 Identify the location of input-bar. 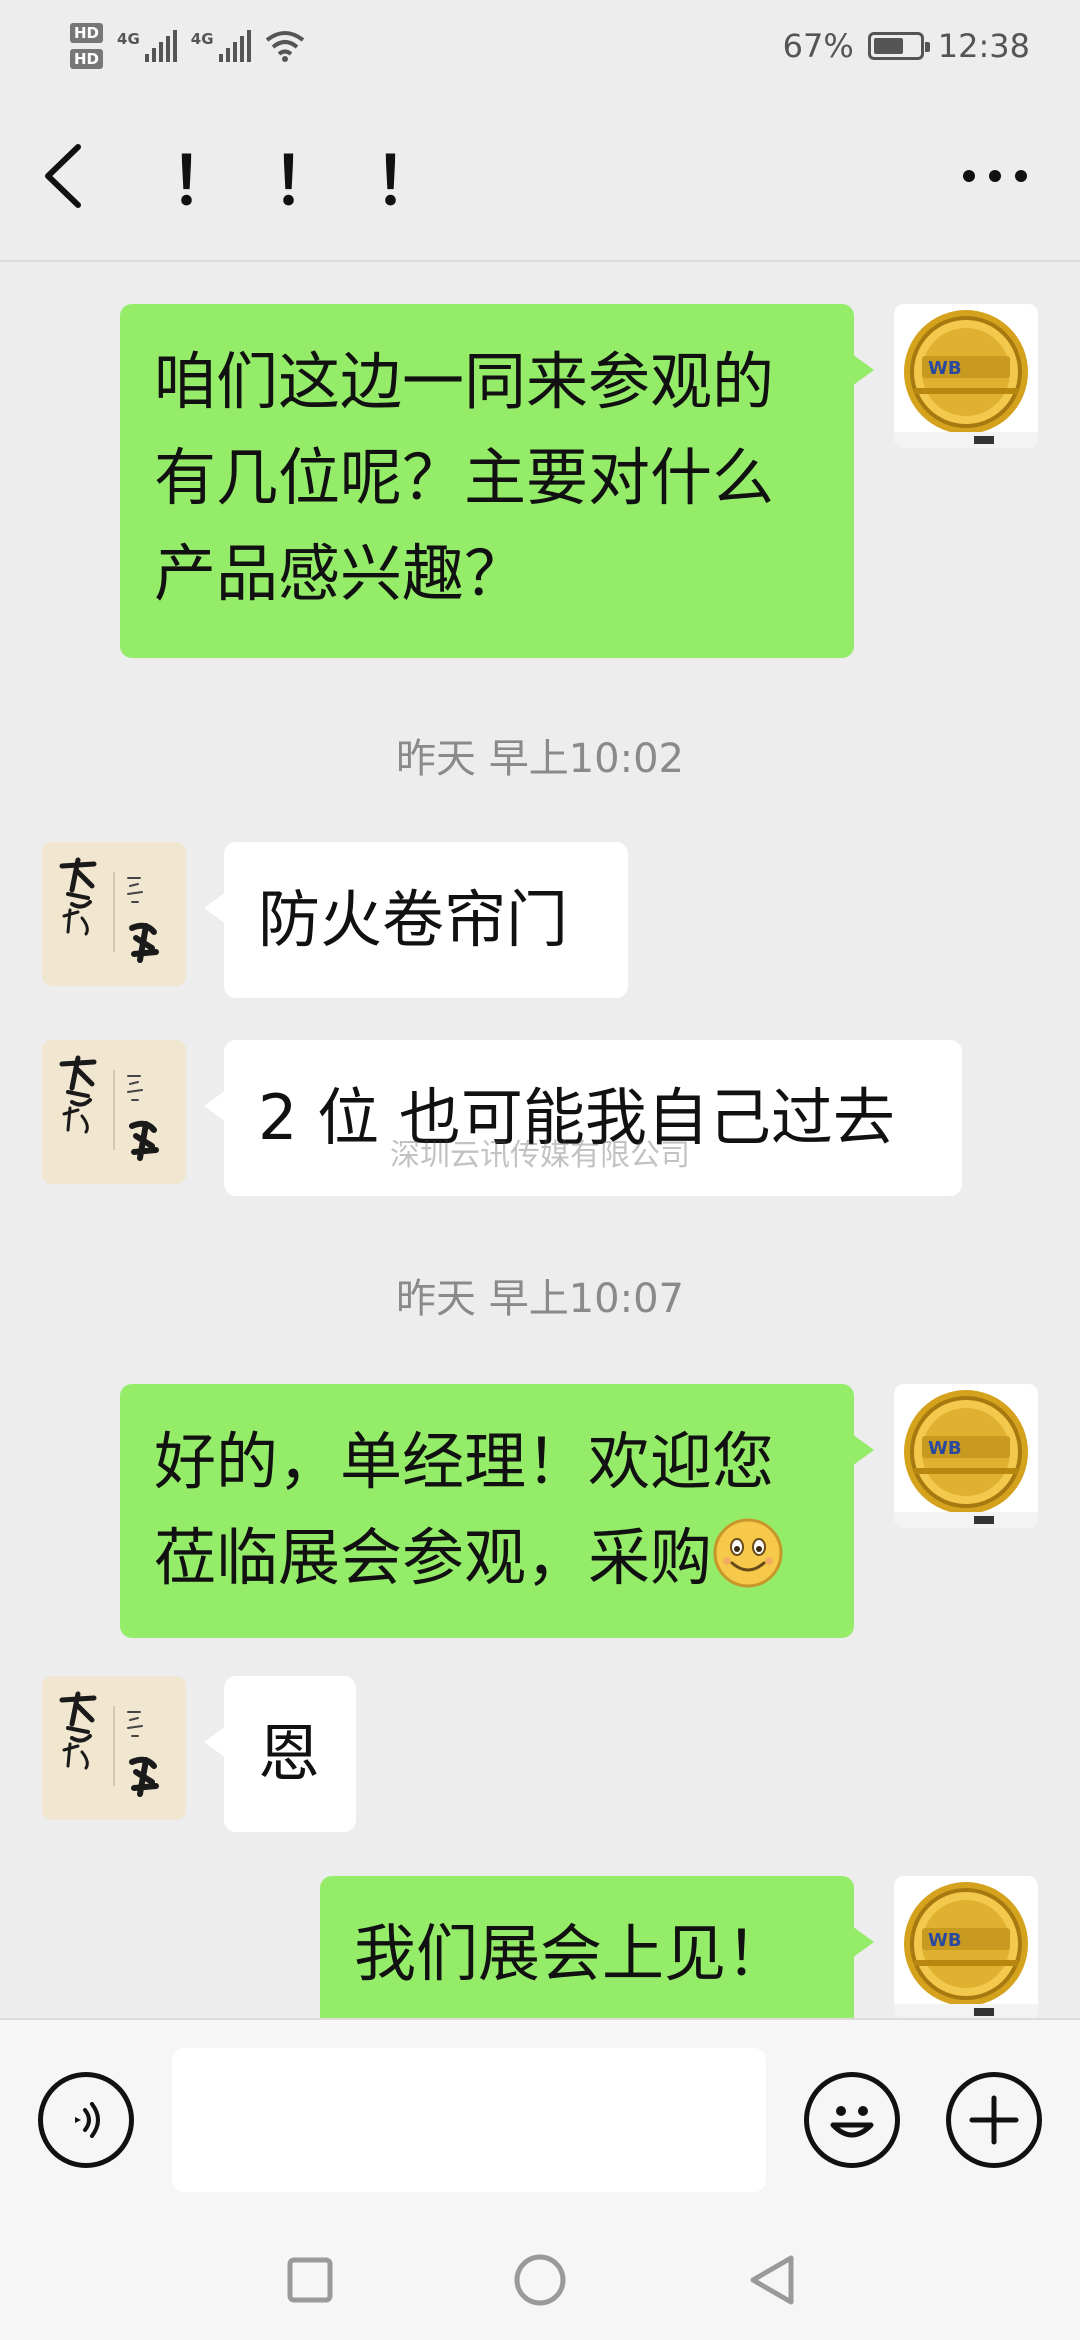
(540, 2118).